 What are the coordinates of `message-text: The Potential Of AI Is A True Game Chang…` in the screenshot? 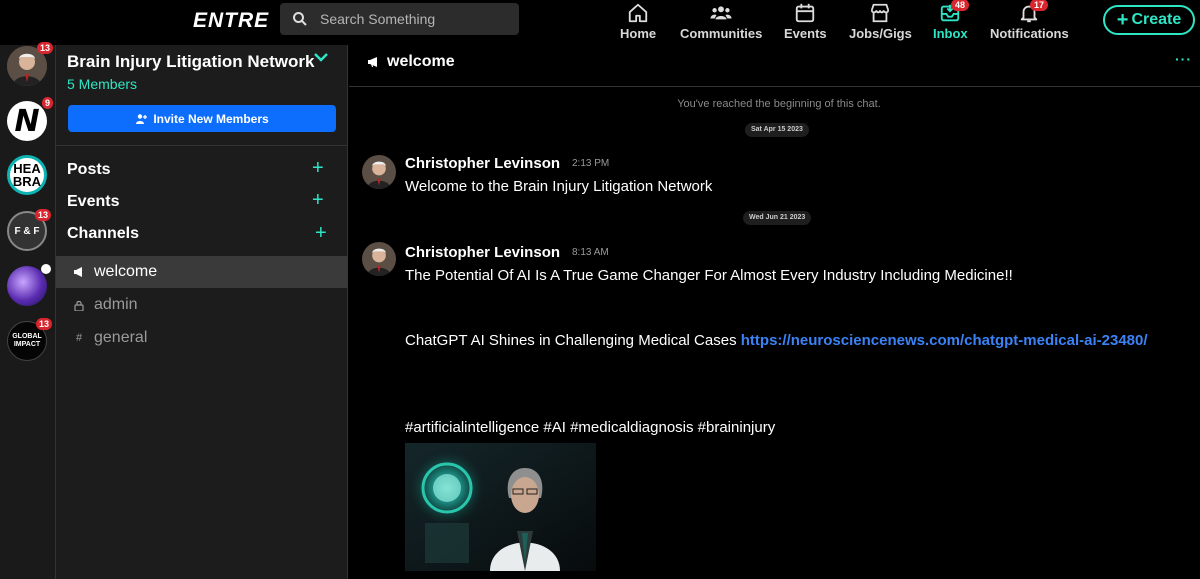 It's located at (709, 275).